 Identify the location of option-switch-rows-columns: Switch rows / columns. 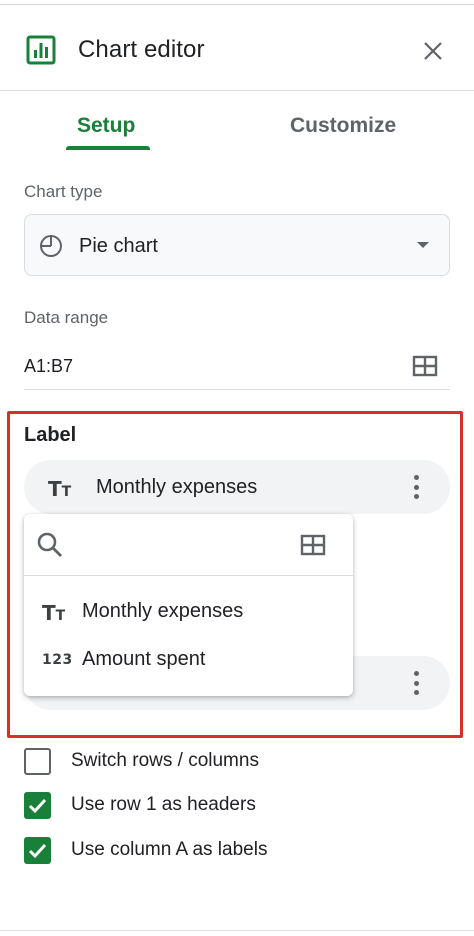
(224, 761).